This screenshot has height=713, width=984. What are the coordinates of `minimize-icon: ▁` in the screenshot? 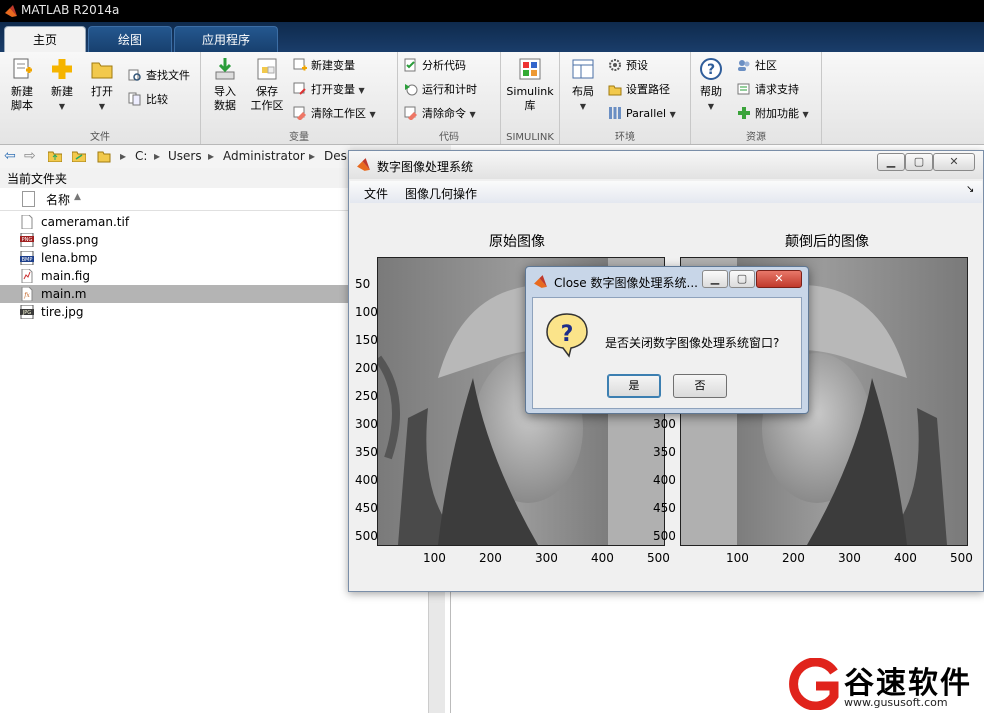 It's located at (891, 161).